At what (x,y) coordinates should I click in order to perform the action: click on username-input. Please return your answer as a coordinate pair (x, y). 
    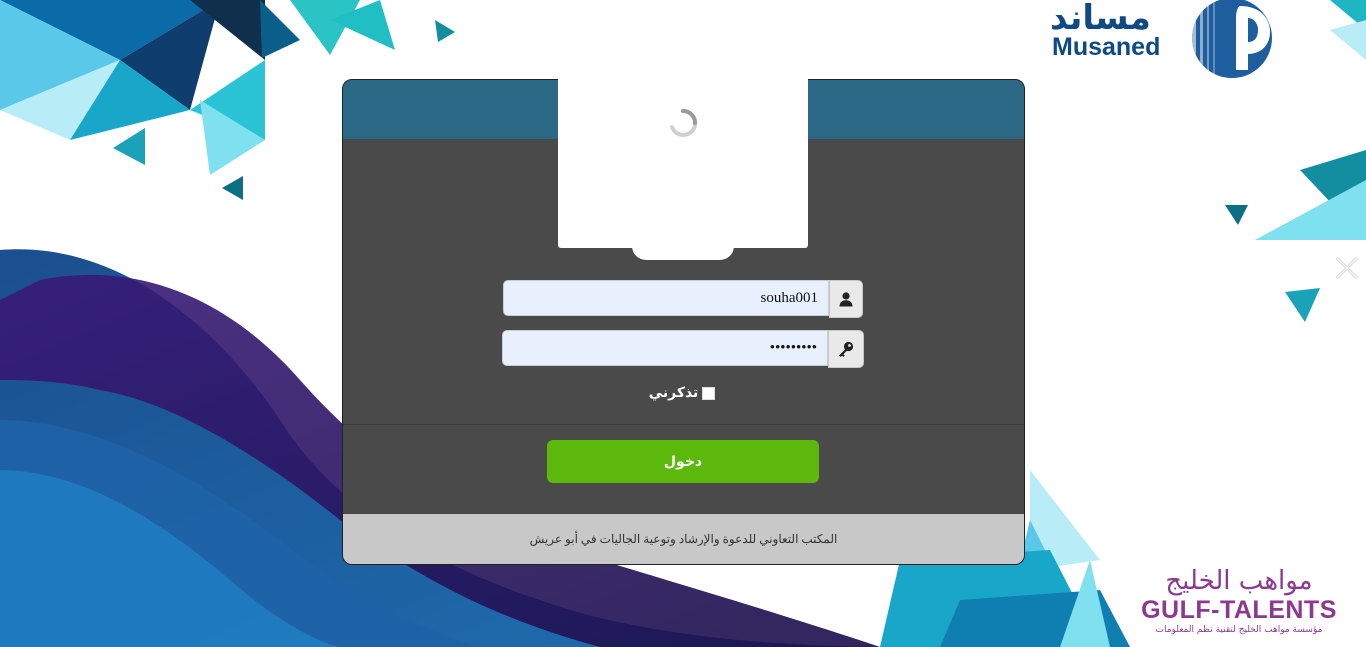
    Looking at the image, I should click on (666, 298).